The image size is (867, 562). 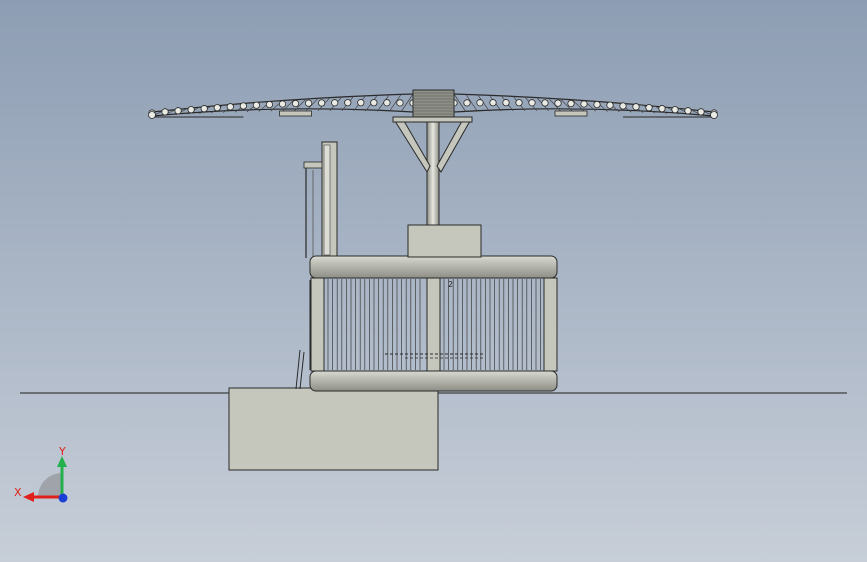 What do you see at coordinates (450, 284) in the screenshot?
I see `part-marker: 2` at bounding box center [450, 284].